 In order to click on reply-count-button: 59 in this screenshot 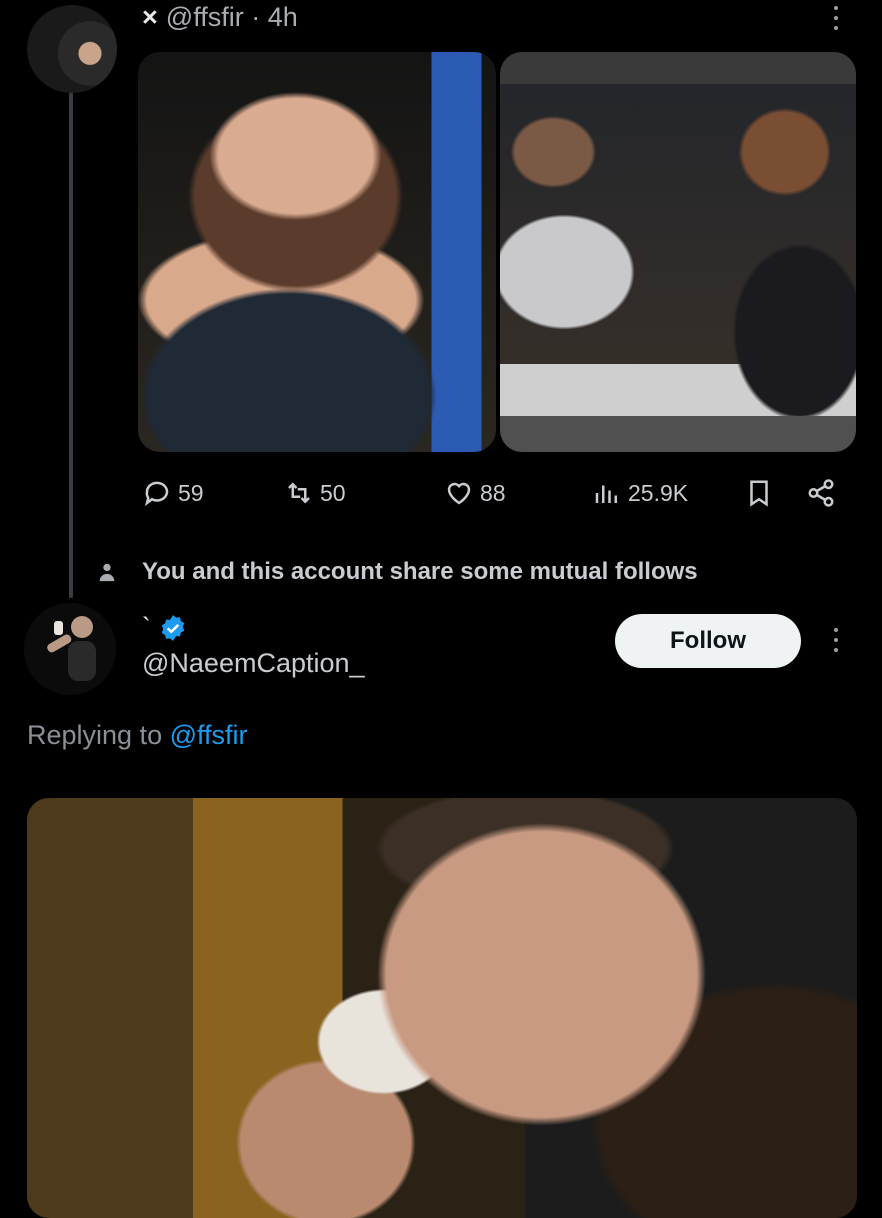, I will do `click(173, 493)`.